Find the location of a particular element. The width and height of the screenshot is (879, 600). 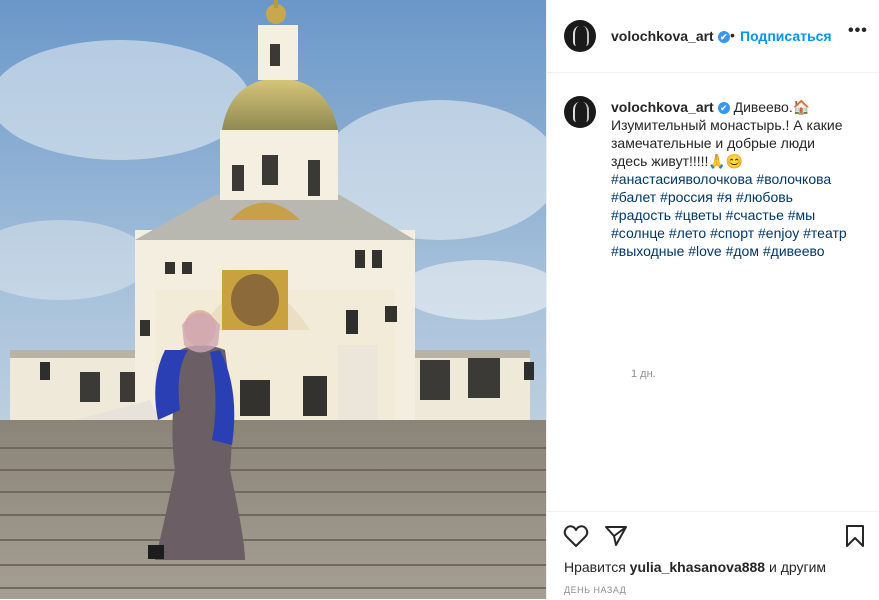

likes-suffix: и другим is located at coordinates (797, 567).